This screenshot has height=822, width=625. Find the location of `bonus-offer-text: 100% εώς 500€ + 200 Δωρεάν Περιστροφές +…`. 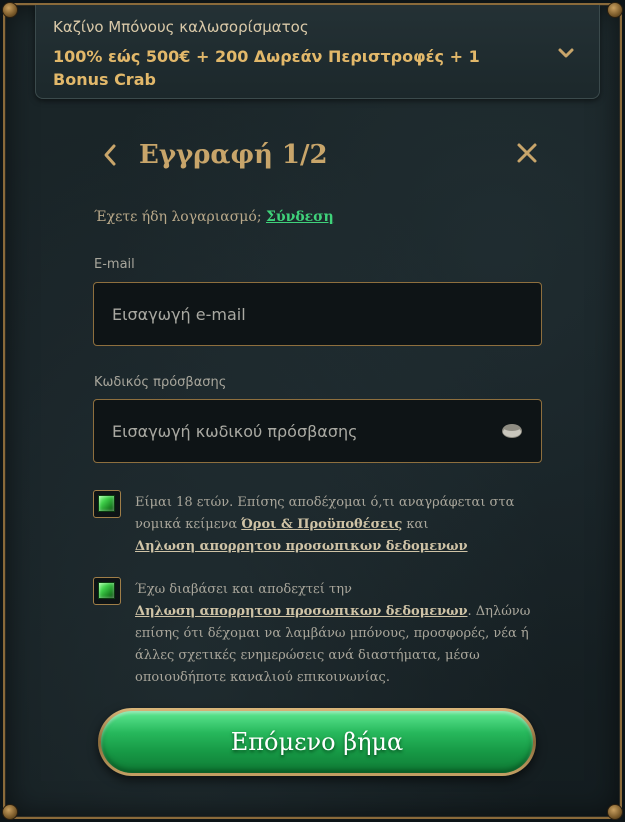

bonus-offer-text: 100% εώς 500€ + 200 Δωρεάν Περιστροφές +… is located at coordinates (266, 68).